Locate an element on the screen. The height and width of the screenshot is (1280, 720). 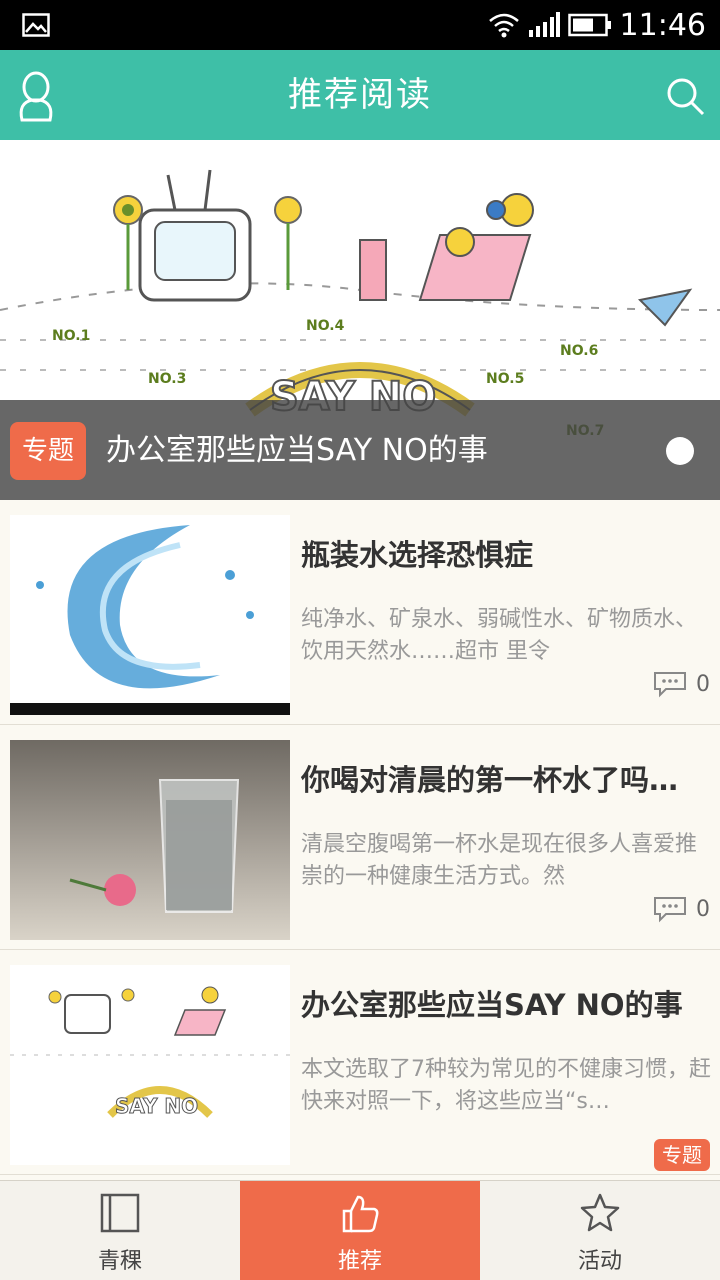
svg-text: NO.5 is located at coordinates (505, 379).